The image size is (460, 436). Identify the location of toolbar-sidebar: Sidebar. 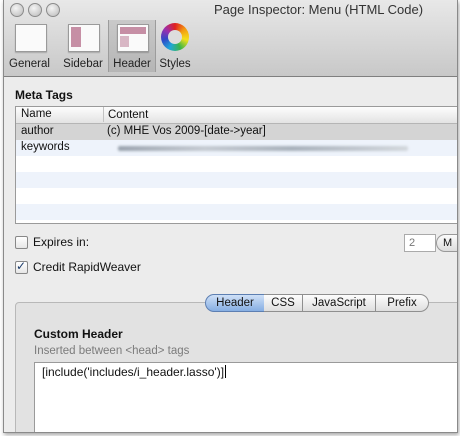
(83, 46).